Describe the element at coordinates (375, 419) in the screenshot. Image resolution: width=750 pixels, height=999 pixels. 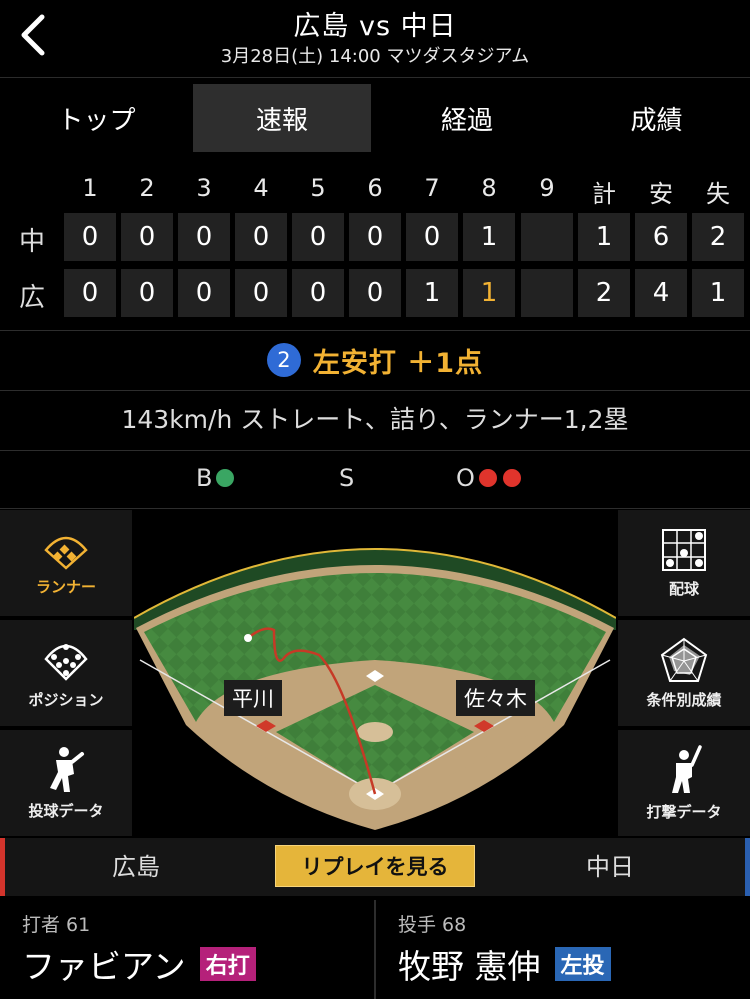
I see `pitch-description: 143km/h ストレート、詰り、ランナー1,2塁` at that location.